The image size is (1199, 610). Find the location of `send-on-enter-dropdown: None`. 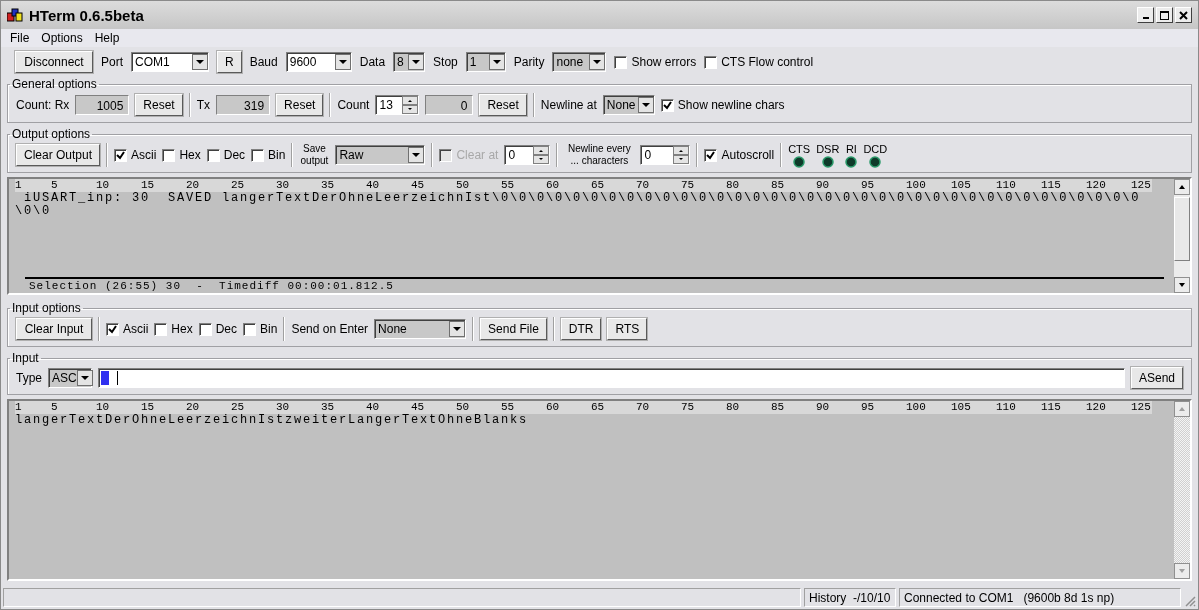

send-on-enter-dropdown: None is located at coordinates (420, 329).